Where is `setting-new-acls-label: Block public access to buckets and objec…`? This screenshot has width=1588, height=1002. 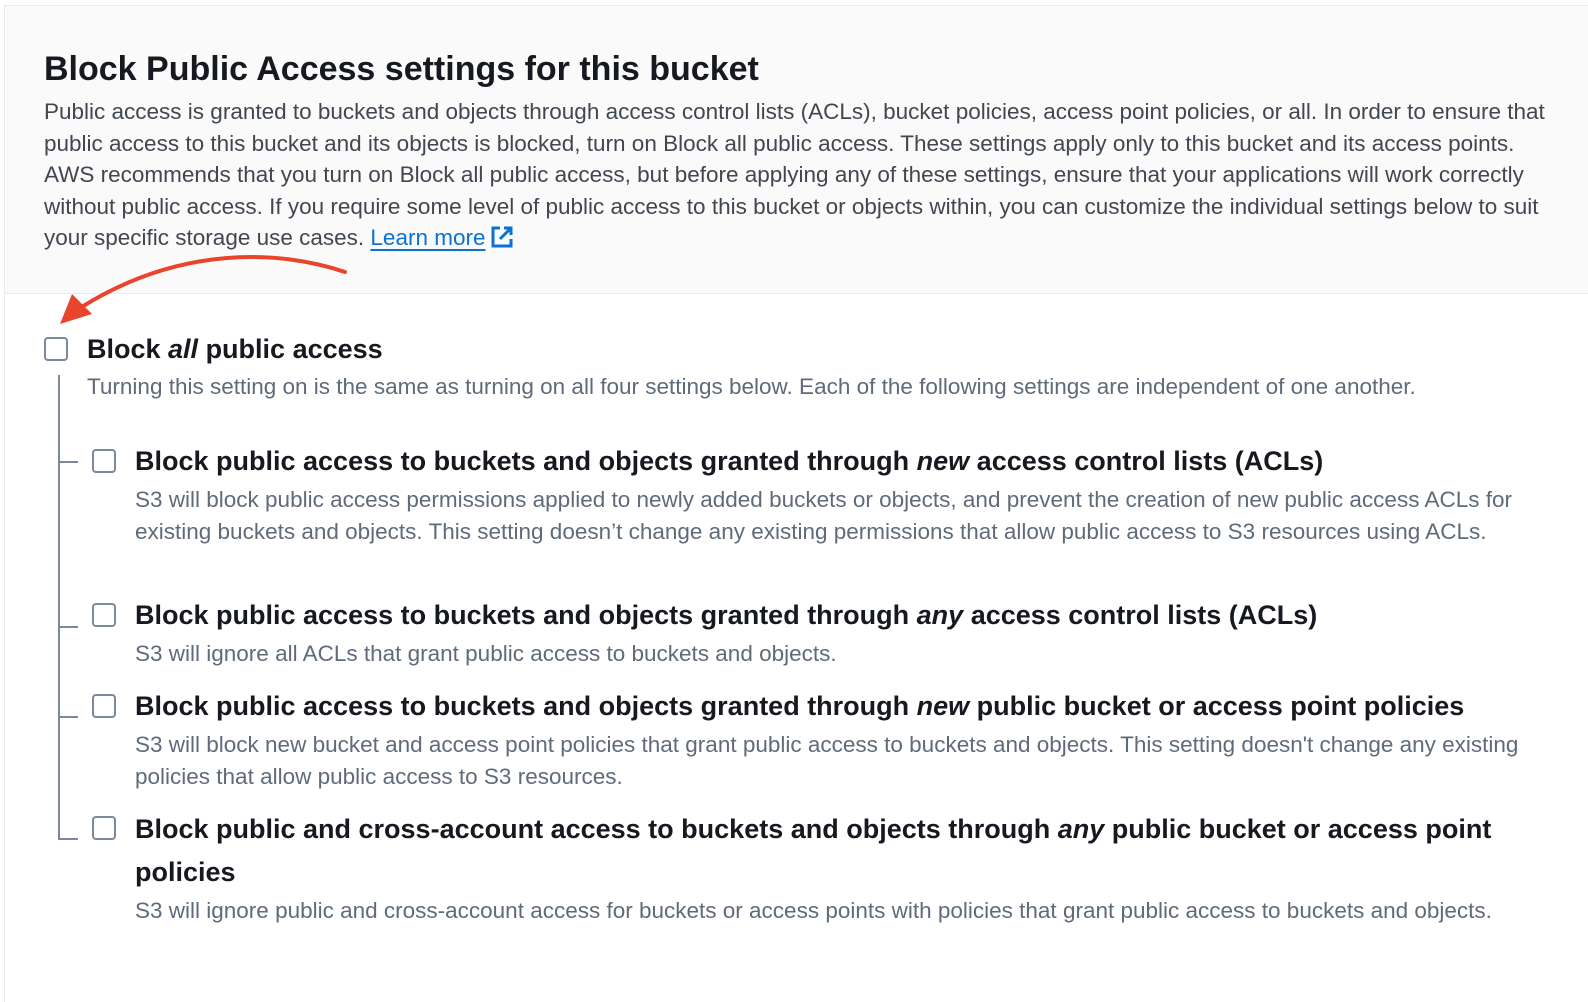 setting-new-acls-label: Block public access to buckets and objec… is located at coordinates (729, 461).